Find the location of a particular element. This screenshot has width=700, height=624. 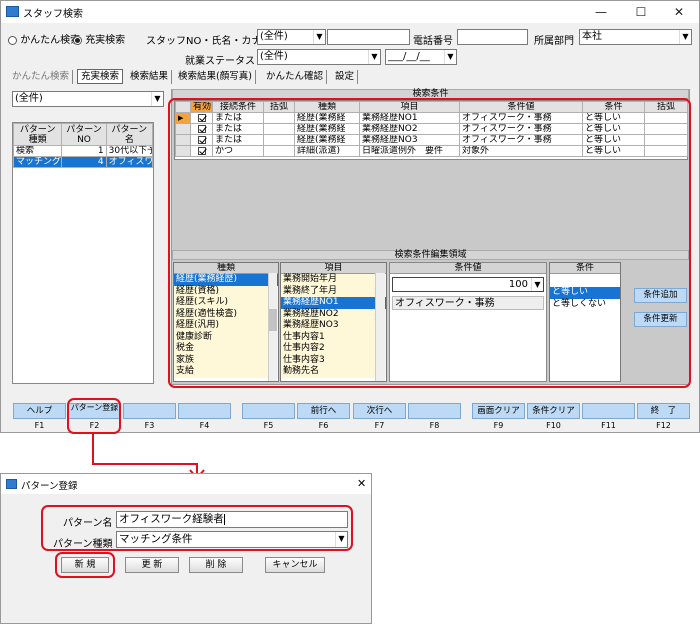

col-pattern-no: パターンNO is located at coordinates (84, 134).